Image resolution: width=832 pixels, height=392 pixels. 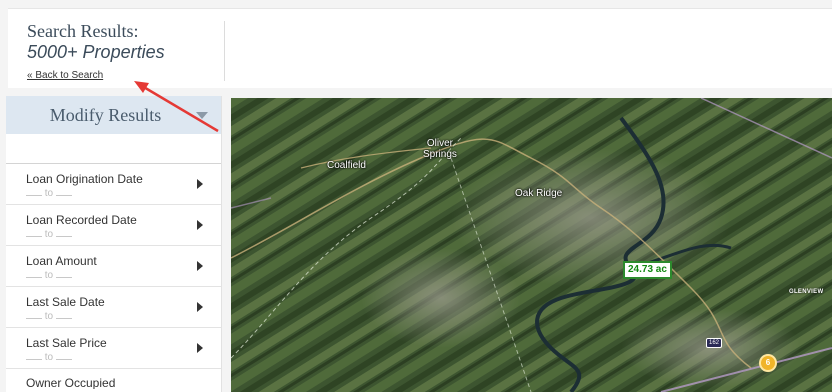 I want to click on chevron-down-icon, so click(x=202, y=115).